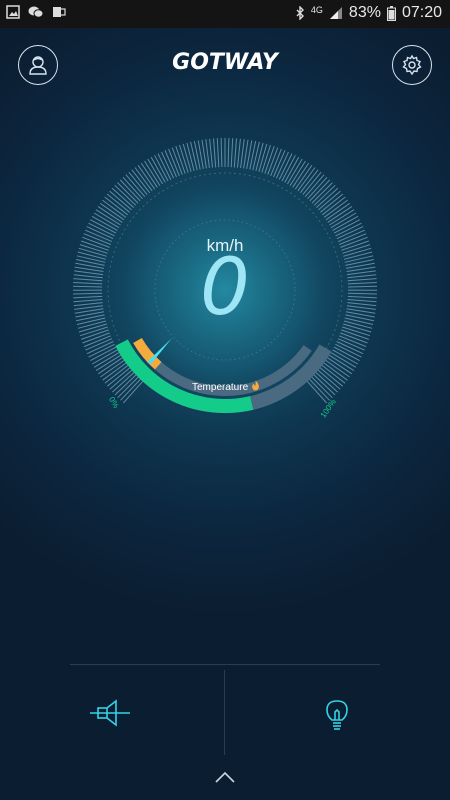  I want to click on temperature-label-group: Temperature, so click(226, 386).